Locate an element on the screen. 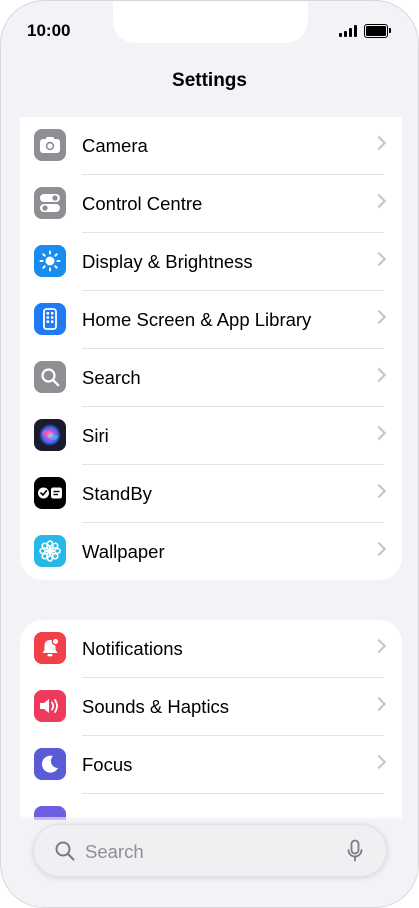 Image resolution: width=419 pixels, height=908 pixels. settings-row-siri: Siri is located at coordinates (211, 436).